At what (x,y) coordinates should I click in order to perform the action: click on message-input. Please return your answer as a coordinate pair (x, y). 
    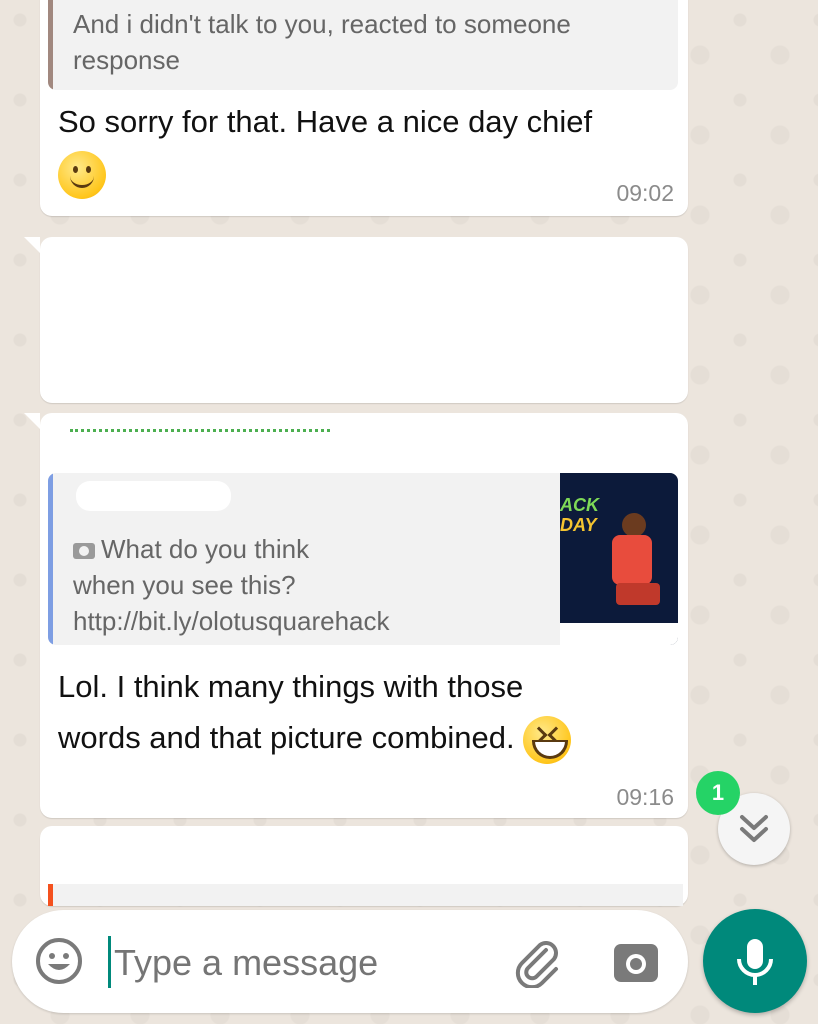
    Looking at the image, I should click on (304, 963).